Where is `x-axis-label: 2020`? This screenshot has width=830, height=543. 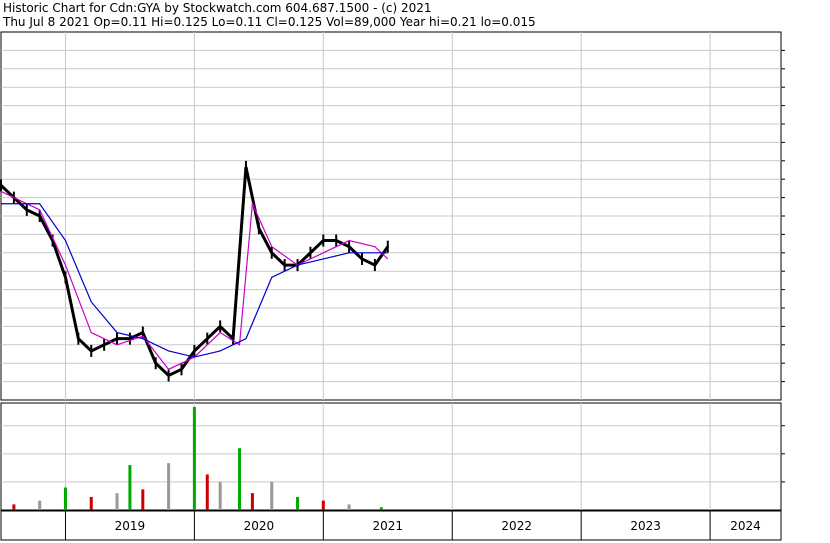
x-axis-label: 2020 is located at coordinates (259, 526).